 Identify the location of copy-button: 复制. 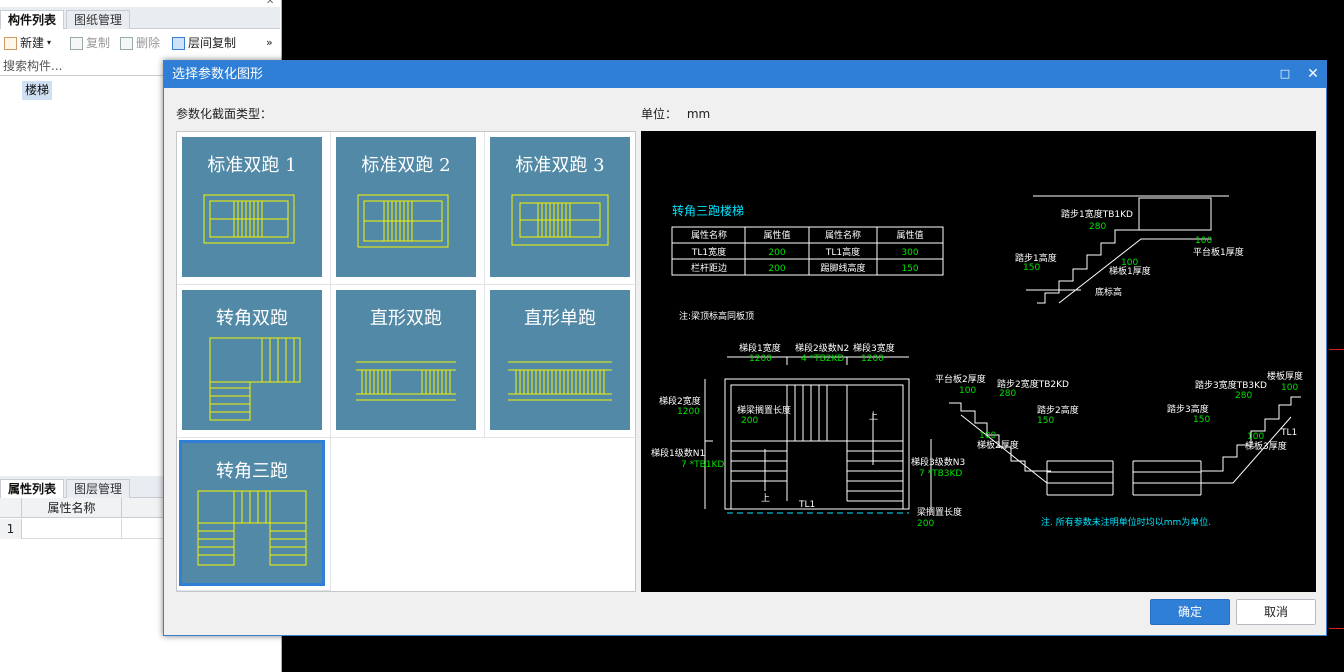
(90, 43).